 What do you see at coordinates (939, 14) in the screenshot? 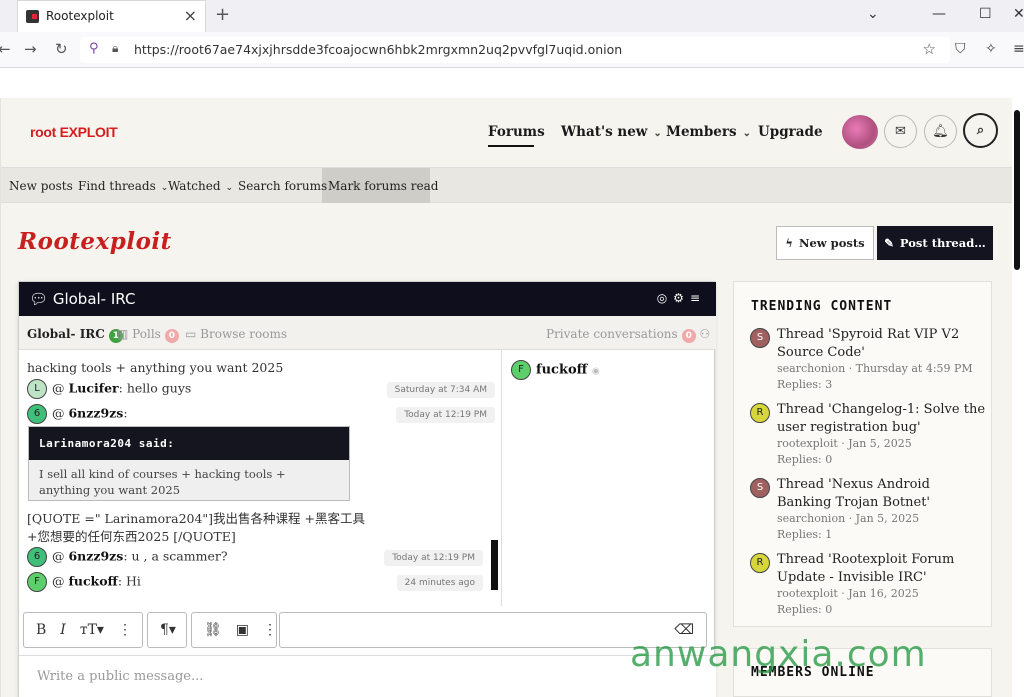
I see `minimize-icon: —` at bounding box center [939, 14].